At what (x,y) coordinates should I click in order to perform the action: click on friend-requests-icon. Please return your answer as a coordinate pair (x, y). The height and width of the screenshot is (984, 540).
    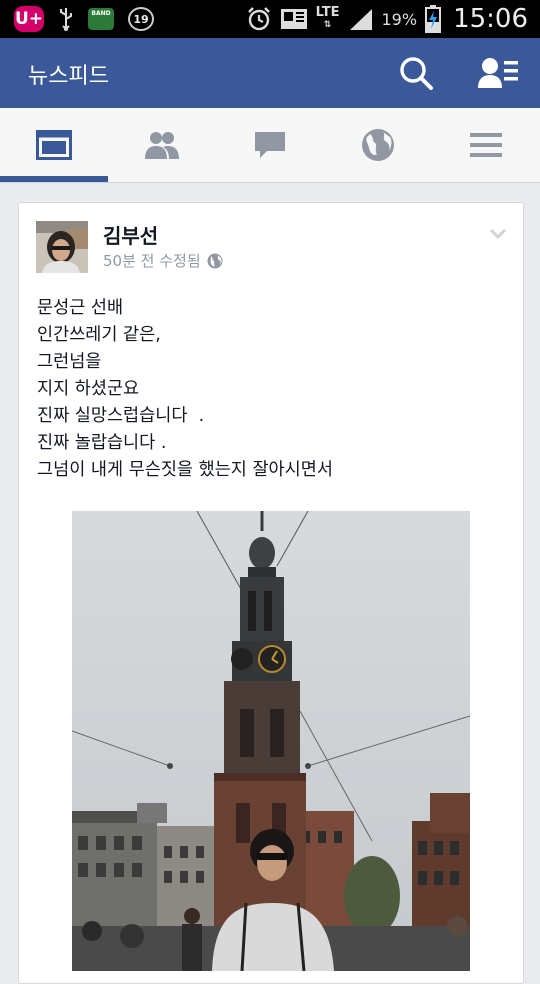
    Looking at the image, I should click on (498, 73).